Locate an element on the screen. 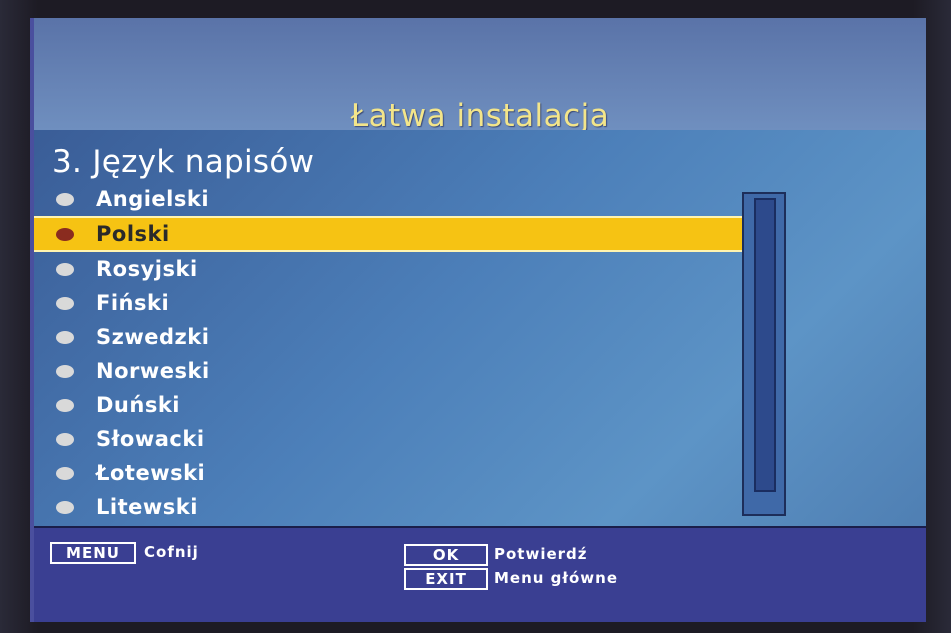  language-option-finski: Fiński is located at coordinates (404, 303).